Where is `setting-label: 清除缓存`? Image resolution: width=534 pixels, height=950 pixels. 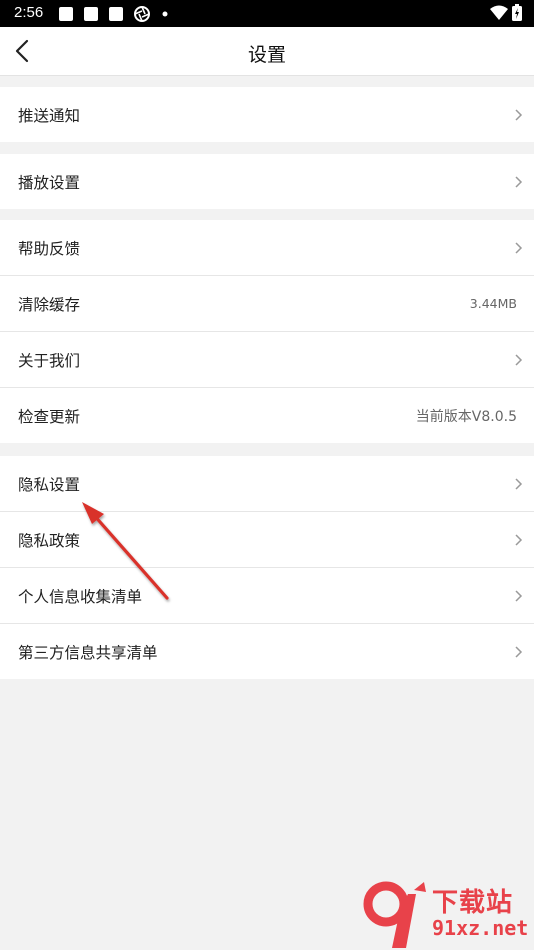
setting-label: 清除缓存 is located at coordinates (49, 304).